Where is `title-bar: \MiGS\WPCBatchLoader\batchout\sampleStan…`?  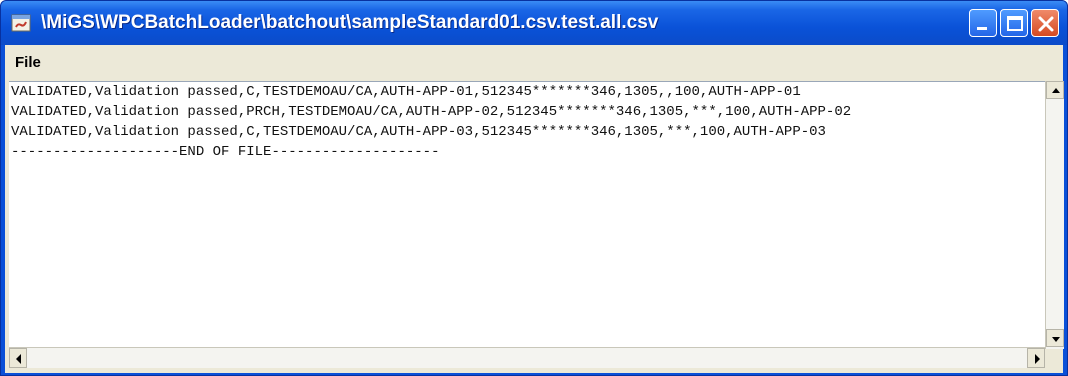 title-bar: \MiGS\WPCBatchLoader\batchout\sampleStan… is located at coordinates (534, 23).